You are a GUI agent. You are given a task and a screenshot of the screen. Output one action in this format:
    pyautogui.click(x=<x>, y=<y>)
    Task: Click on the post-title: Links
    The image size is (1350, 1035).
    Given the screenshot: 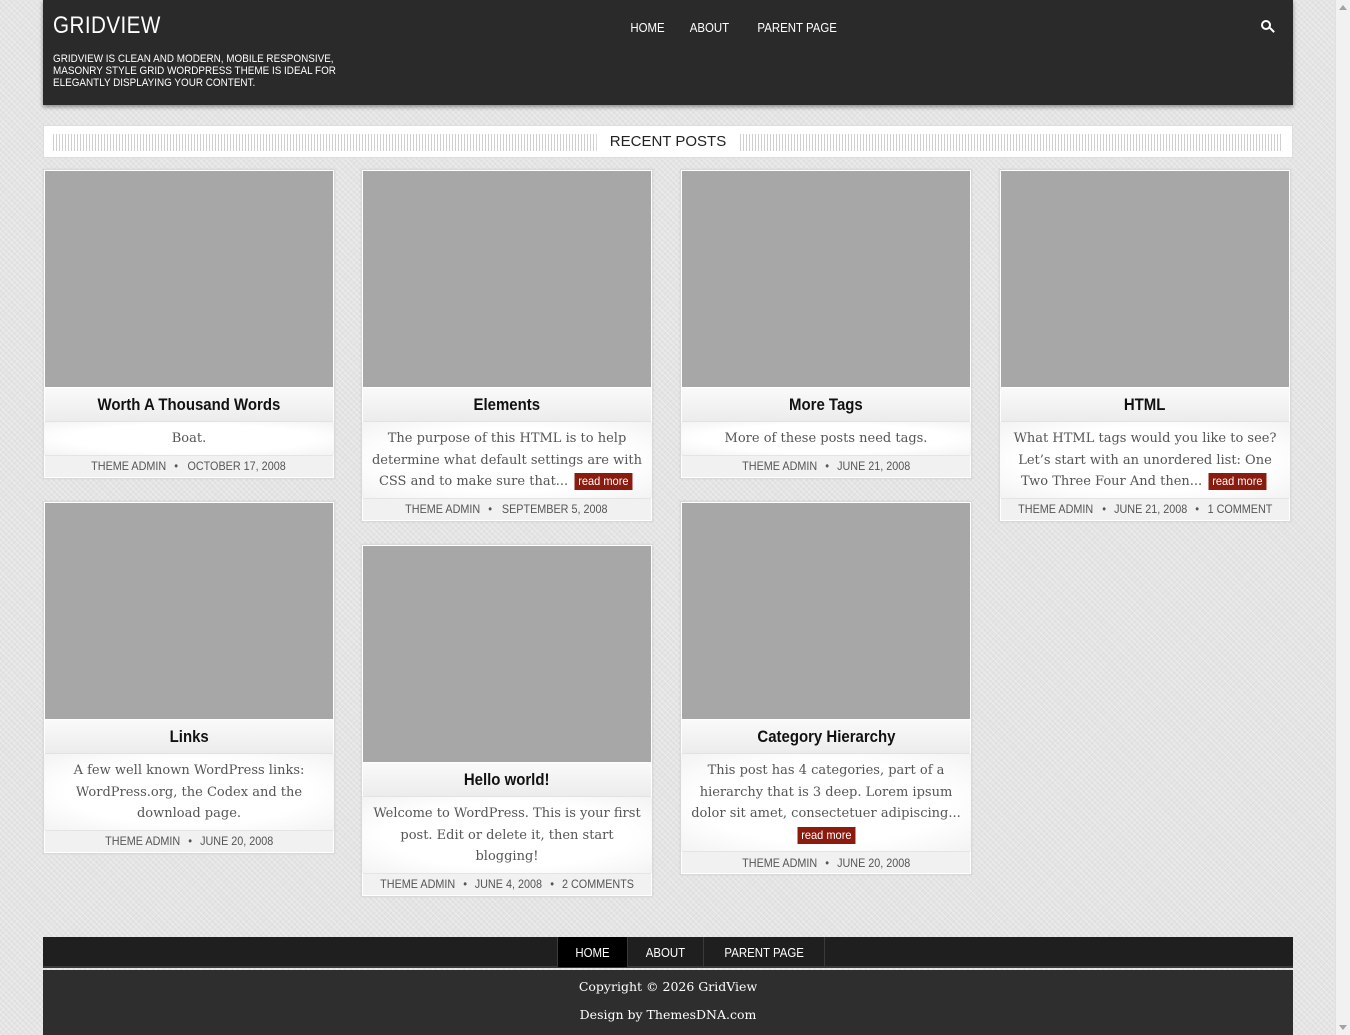 What is the action you would take?
    pyautogui.click(x=189, y=737)
    